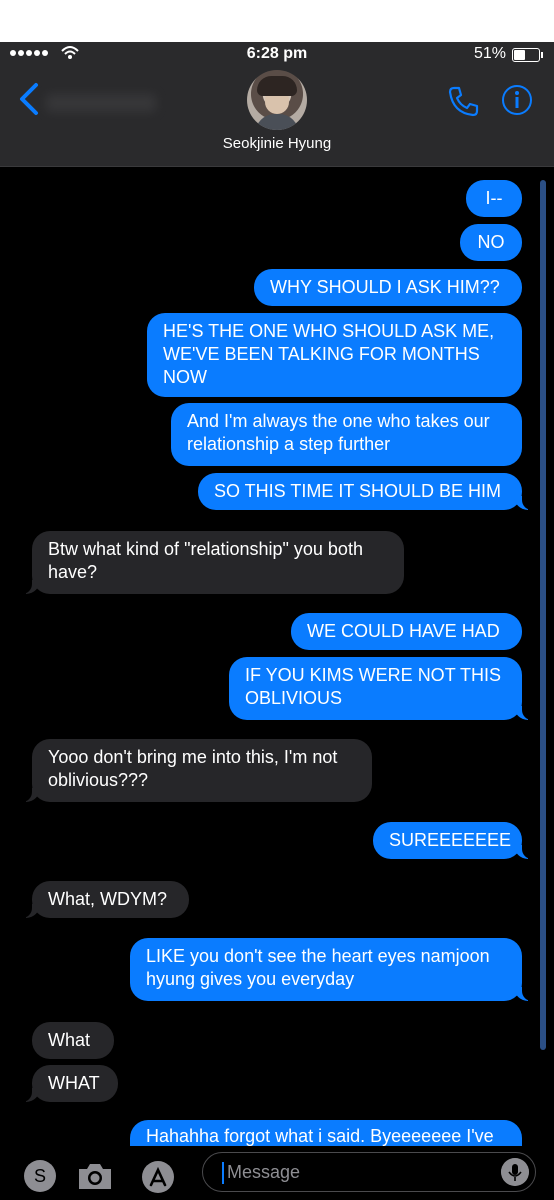  Describe the element at coordinates (491, 242) in the screenshot. I see `message-bubble: NO` at that location.